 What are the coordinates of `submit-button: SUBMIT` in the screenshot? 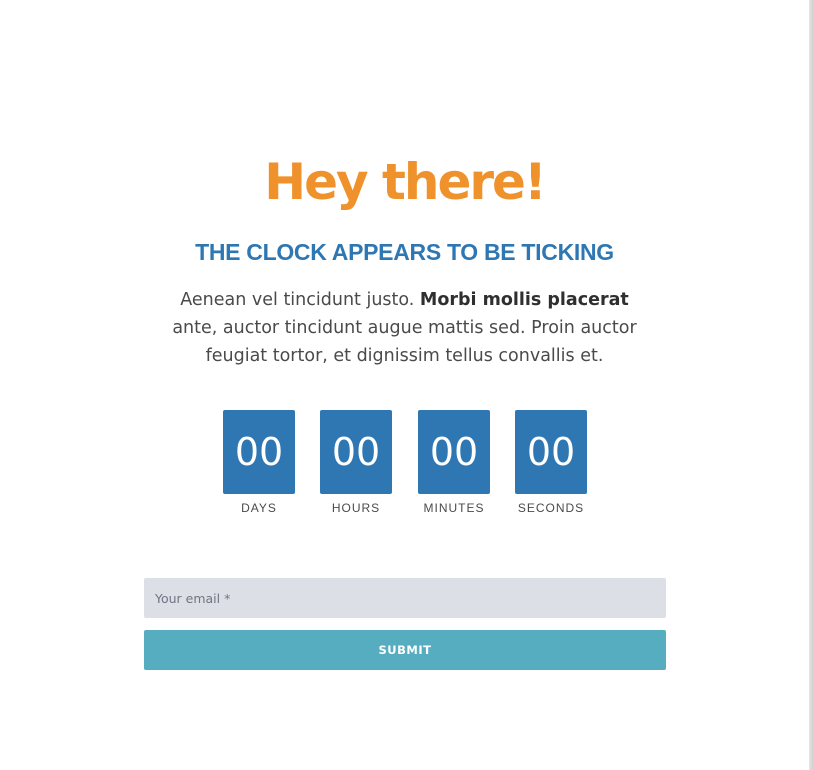 It's located at (405, 650).